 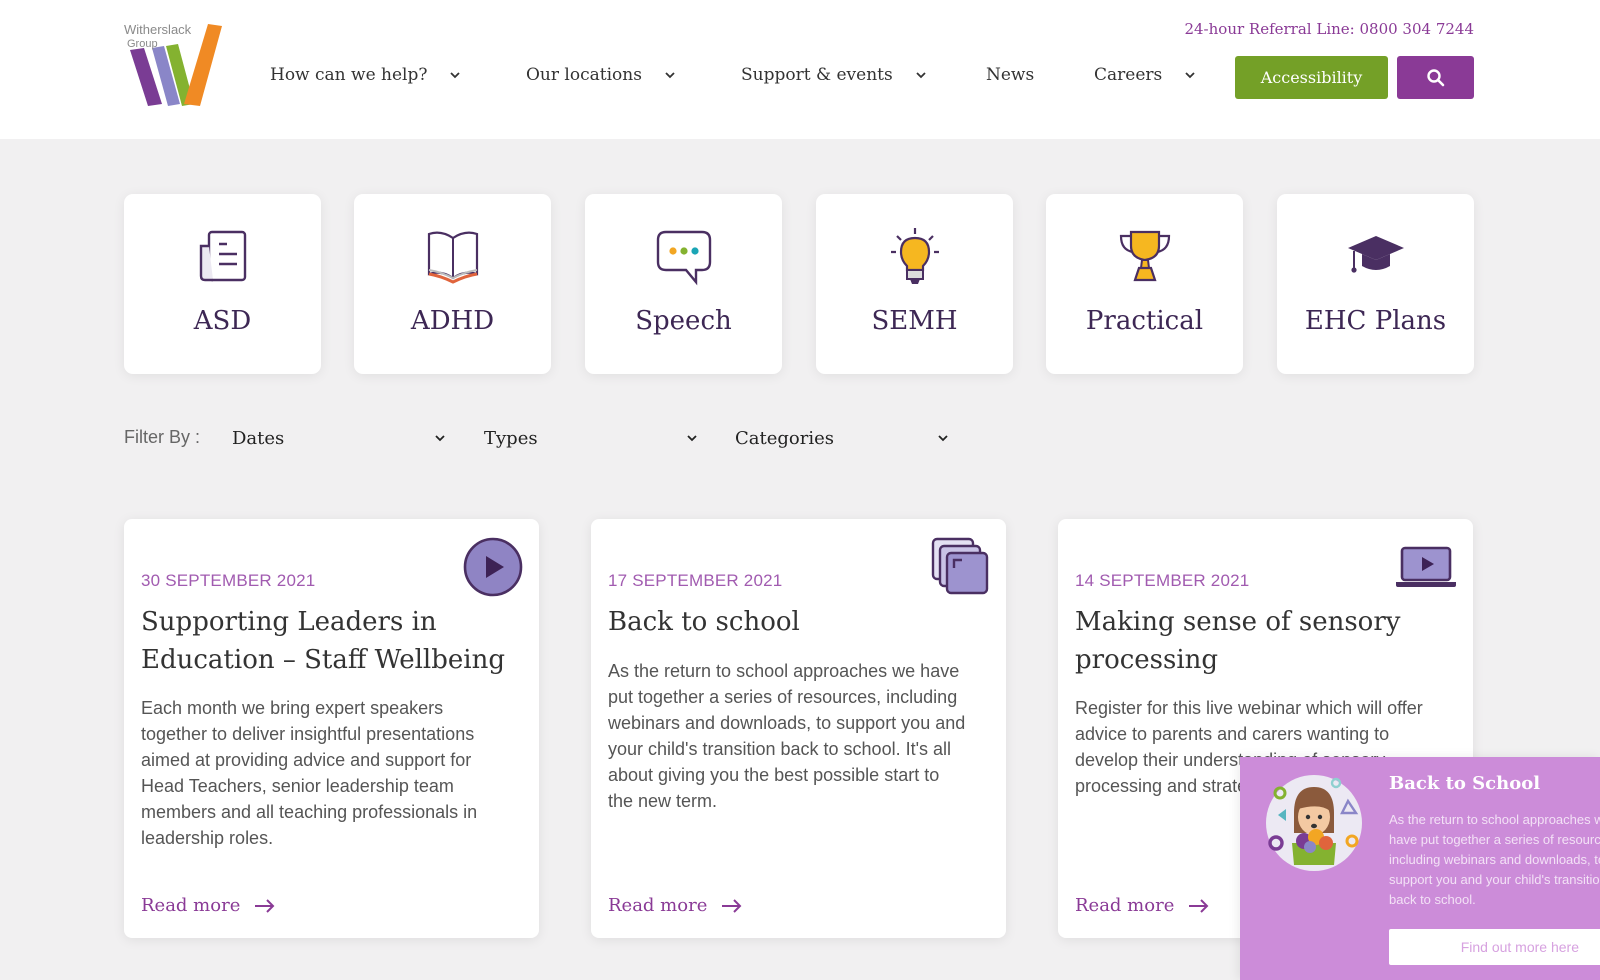 What do you see at coordinates (683, 321) in the screenshot?
I see `category-label: Speech` at bounding box center [683, 321].